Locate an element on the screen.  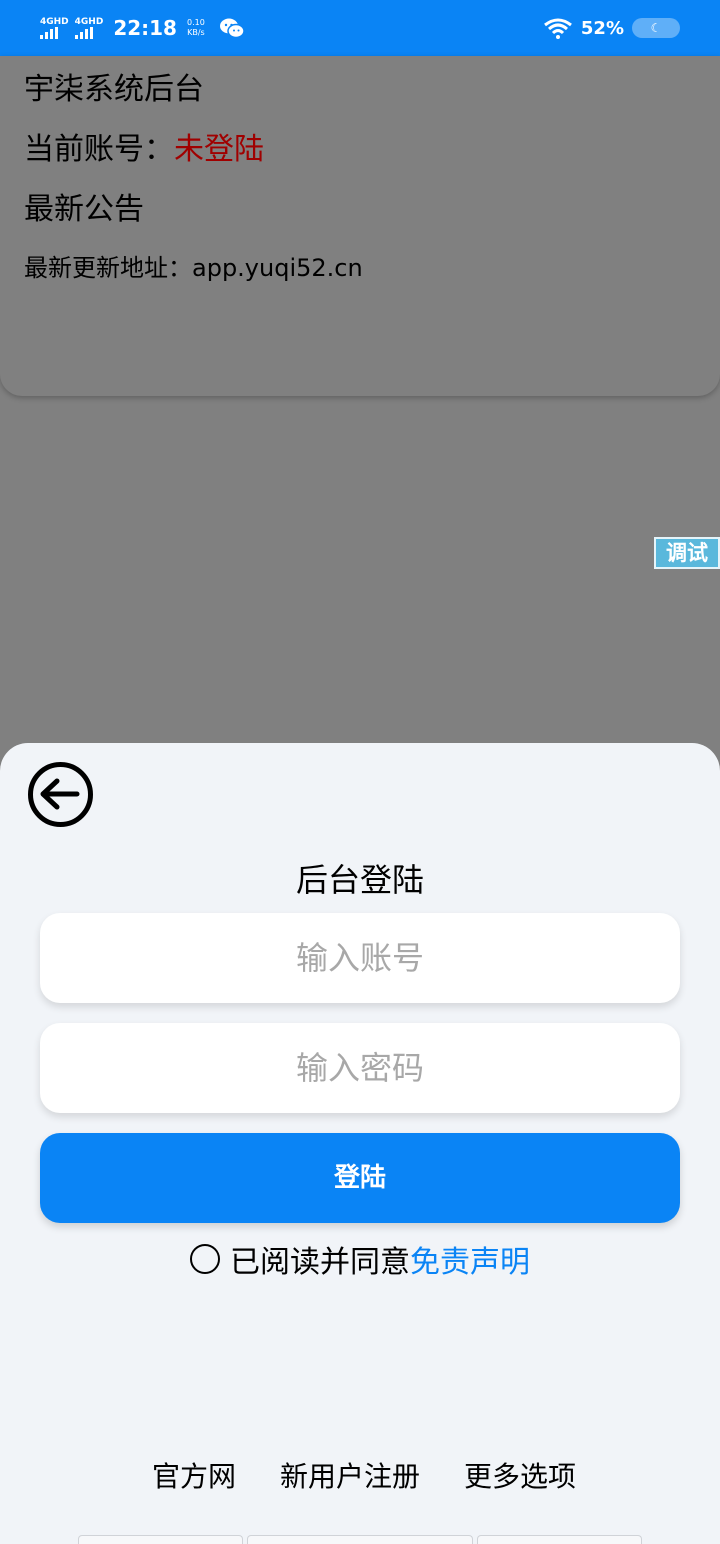
account-status: 未登陆 is located at coordinates (219, 149).